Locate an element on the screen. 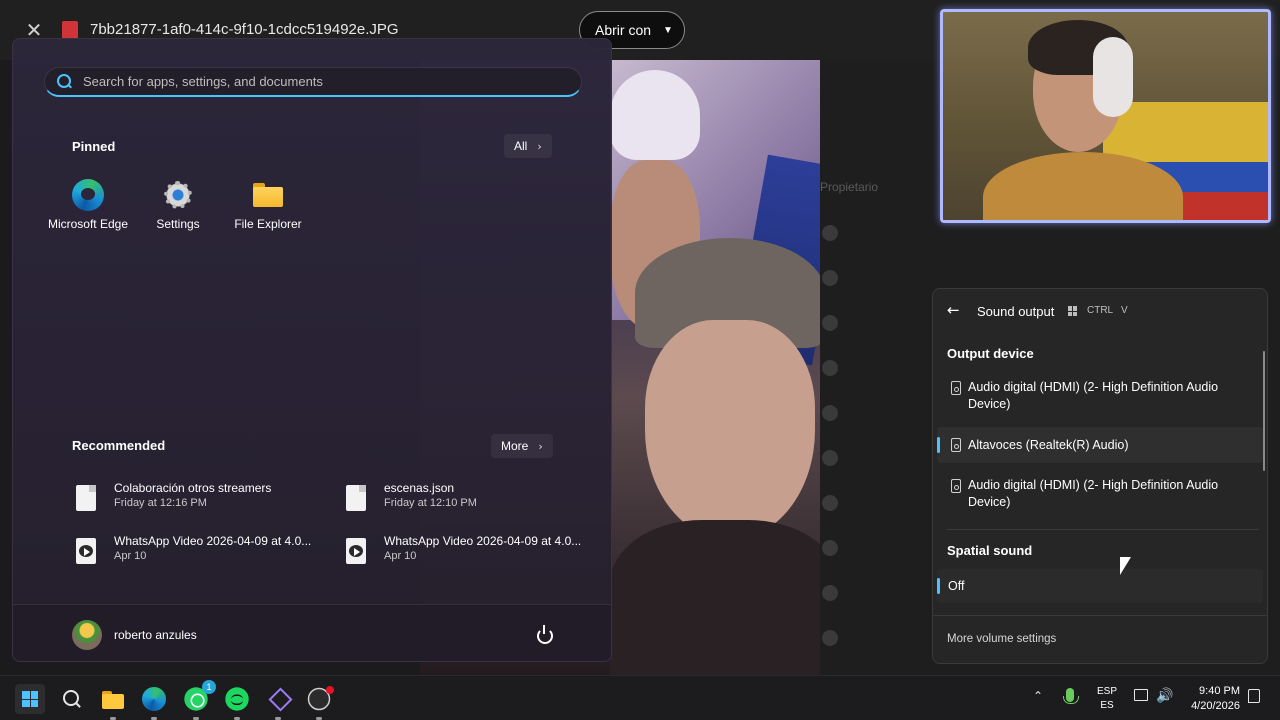 This screenshot has width=1280, height=720. search-icon is located at coordinates (65, 81).